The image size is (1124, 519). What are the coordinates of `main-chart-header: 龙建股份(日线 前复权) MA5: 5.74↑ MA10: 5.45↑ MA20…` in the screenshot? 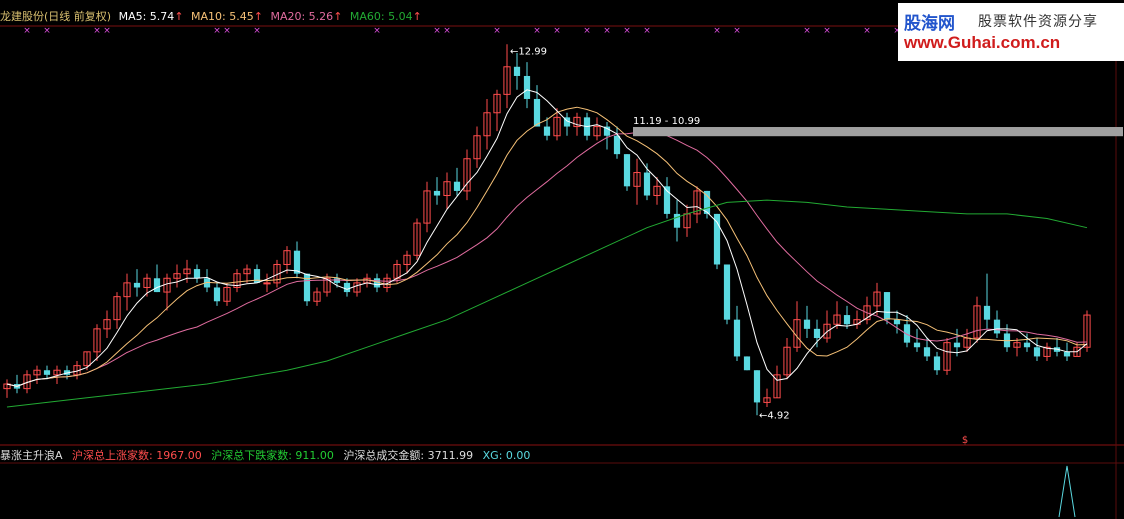 It's located at (213, 16).